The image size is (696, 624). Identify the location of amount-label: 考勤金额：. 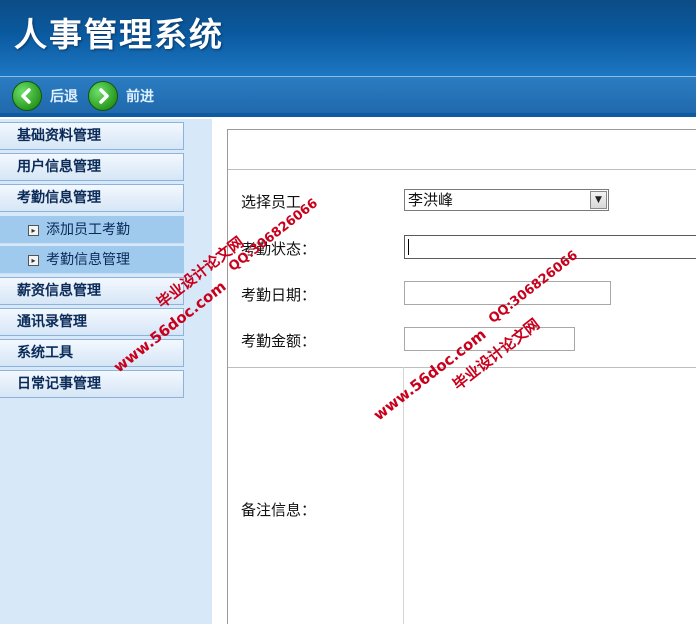
(279, 341).